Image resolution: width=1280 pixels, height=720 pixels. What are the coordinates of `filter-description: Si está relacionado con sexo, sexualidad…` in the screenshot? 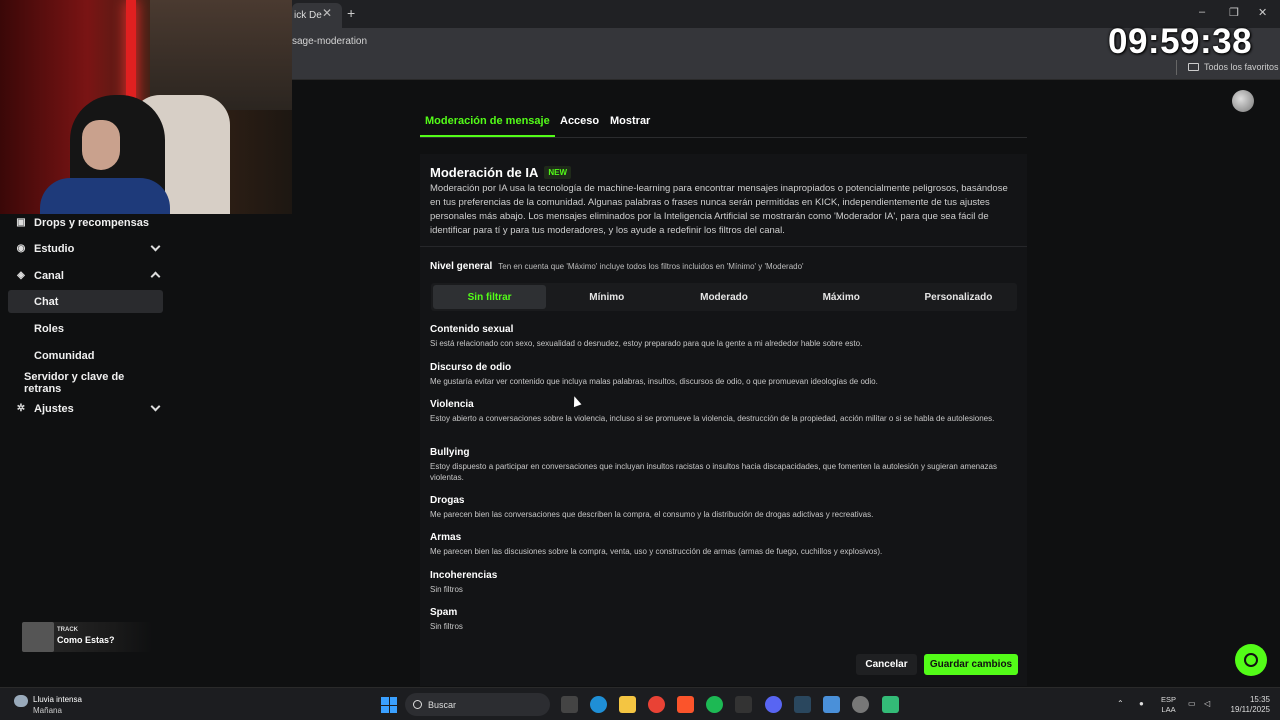 It's located at (646, 343).